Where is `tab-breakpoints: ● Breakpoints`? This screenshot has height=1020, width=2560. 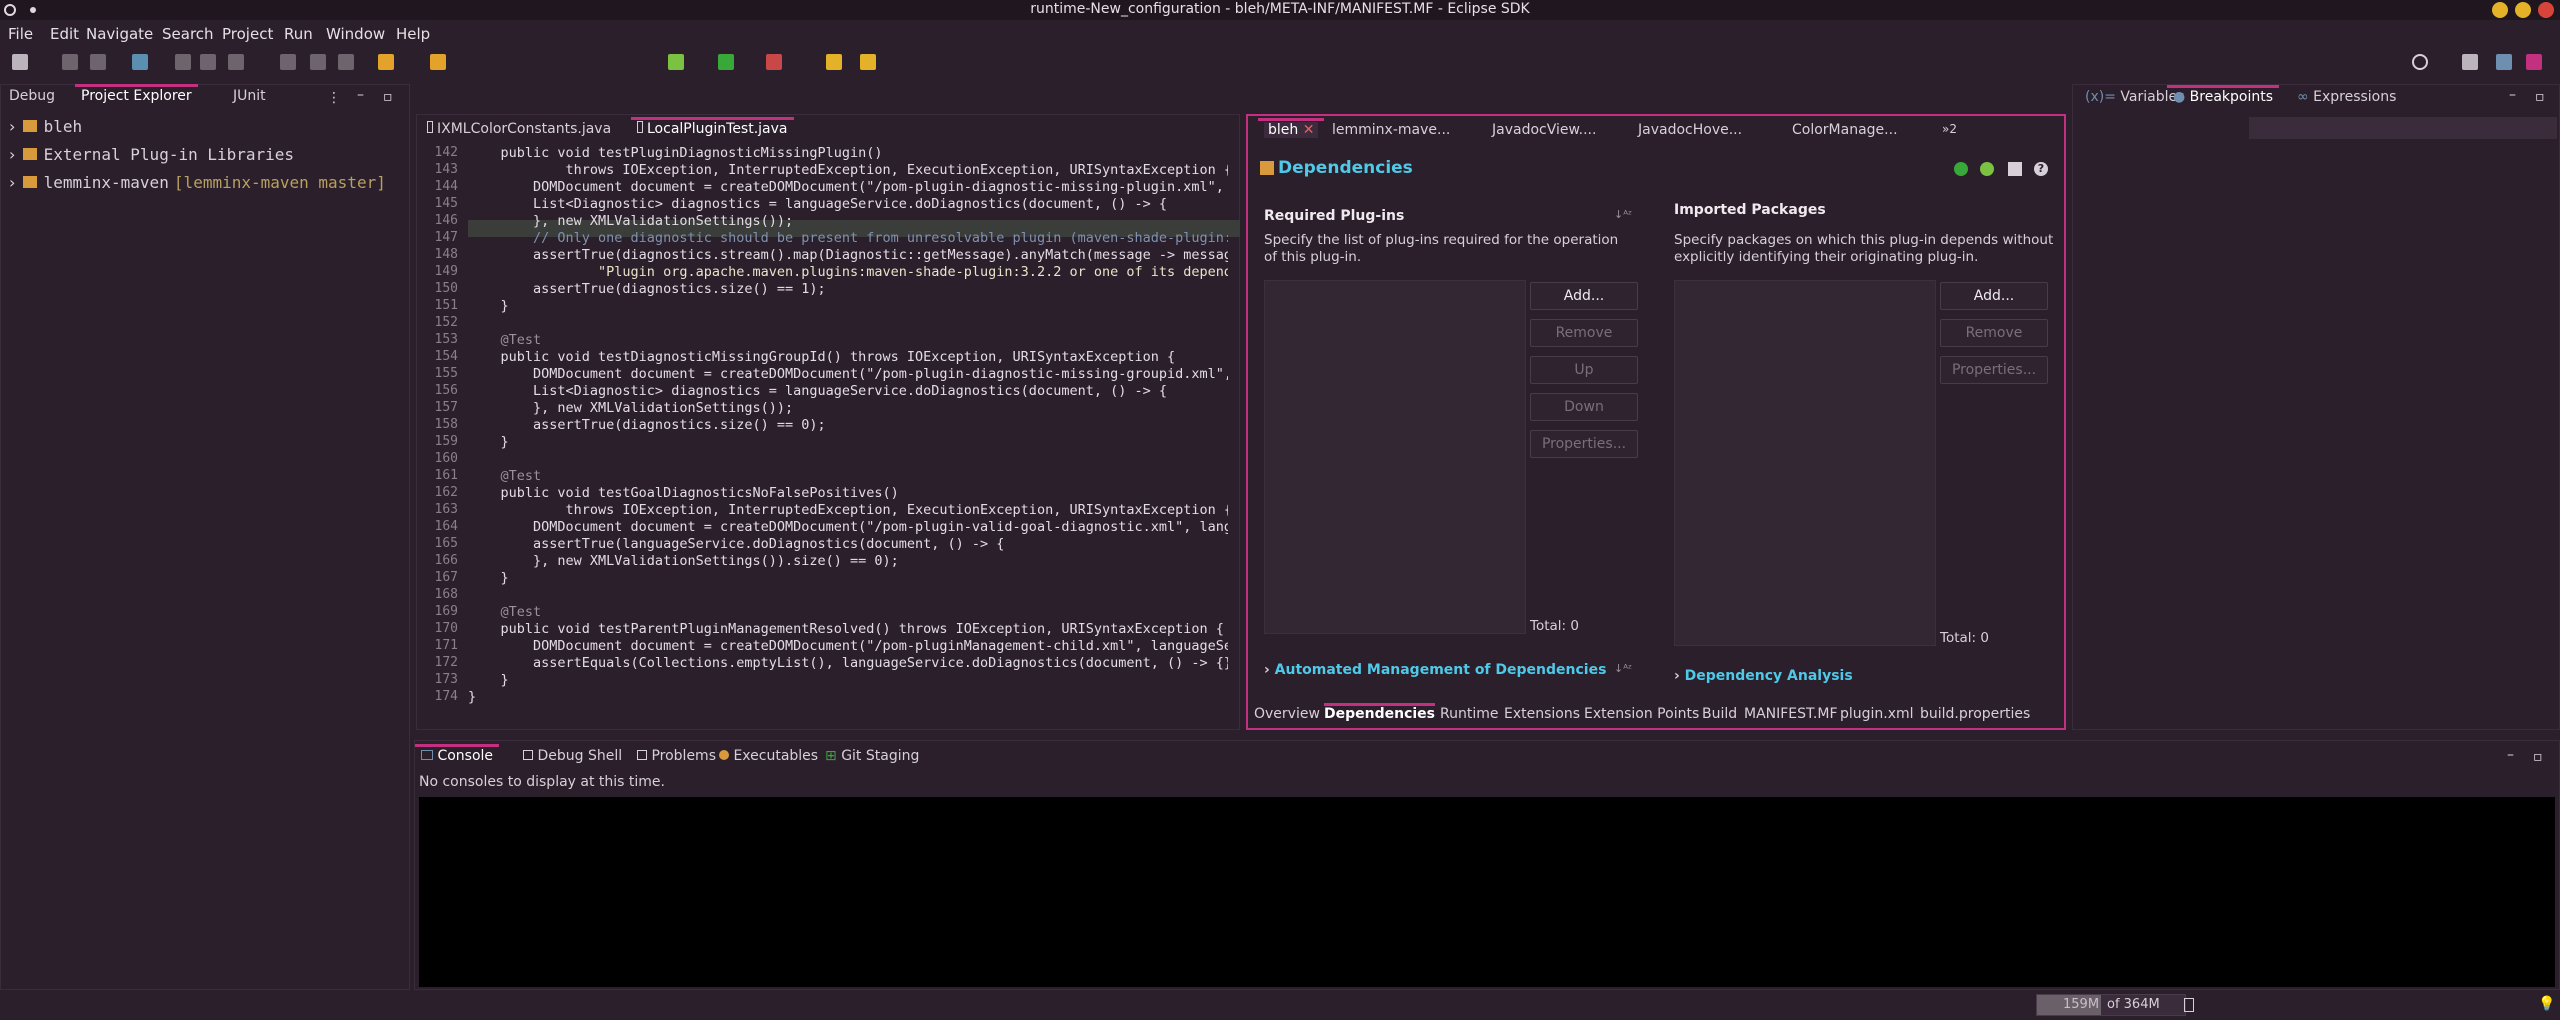 tab-breakpoints: ● Breakpoints is located at coordinates (2223, 95).